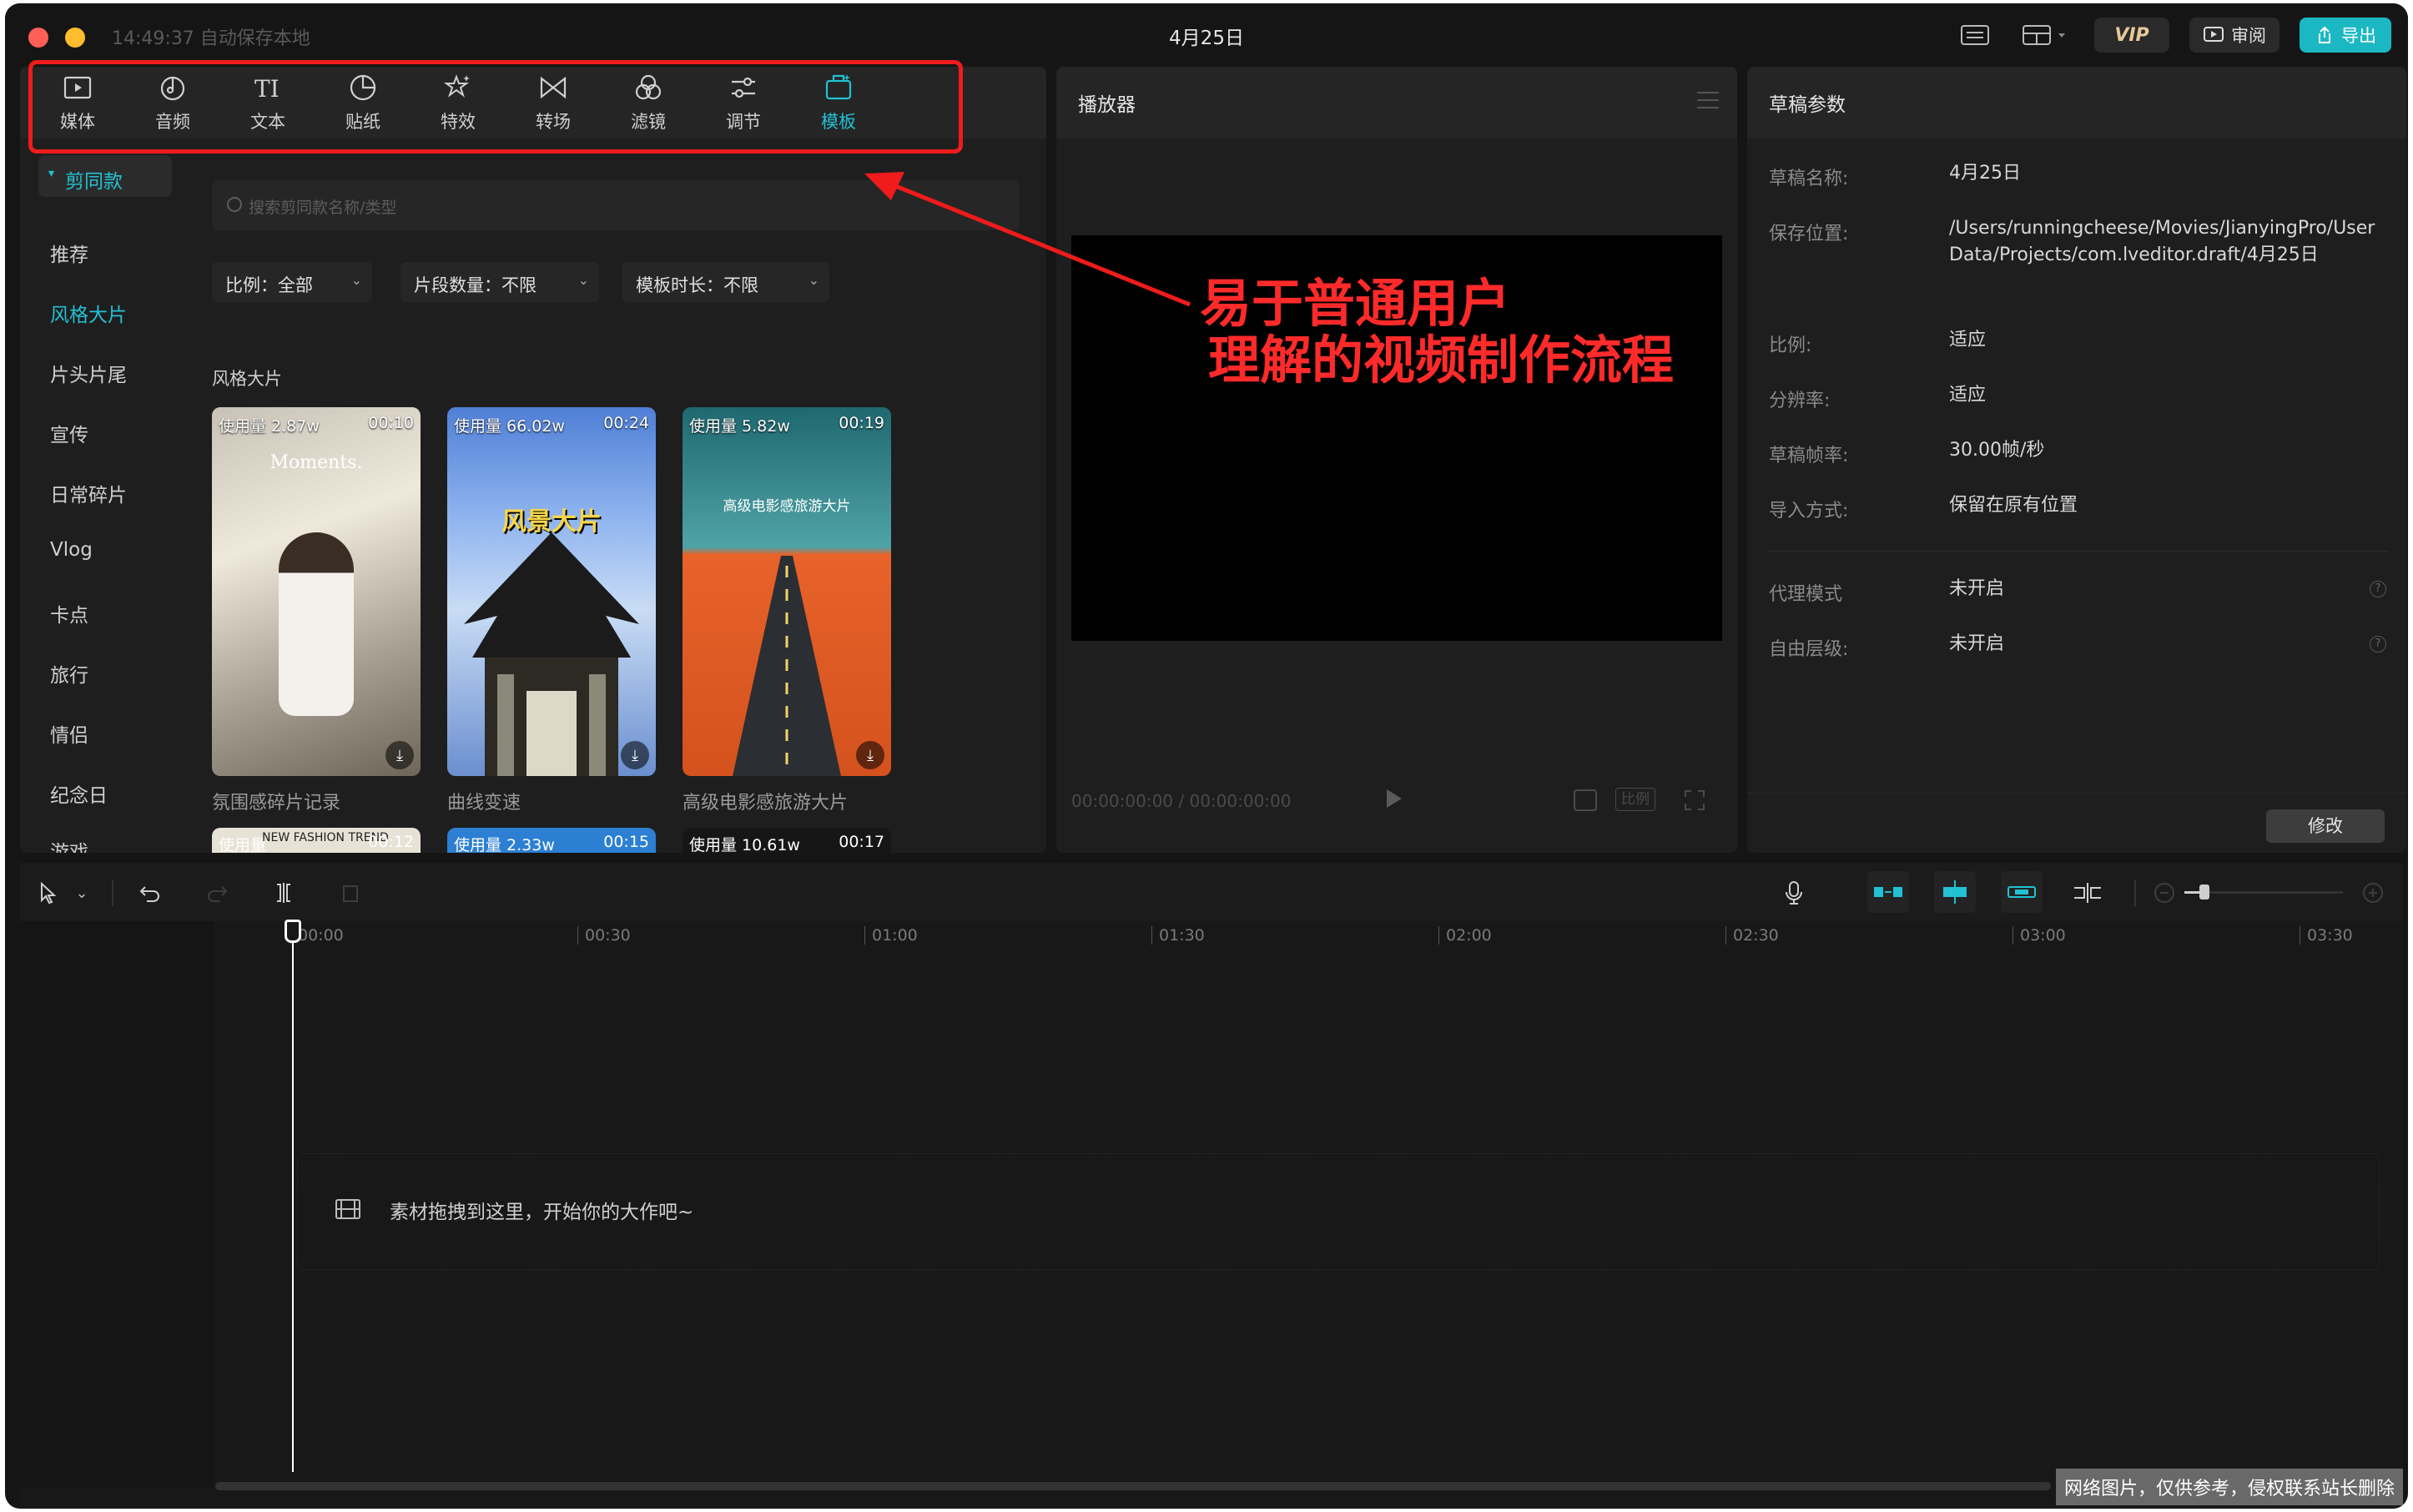 Image resolution: width=2413 pixels, height=1512 pixels. I want to click on category-item: 推荐, so click(69, 253).